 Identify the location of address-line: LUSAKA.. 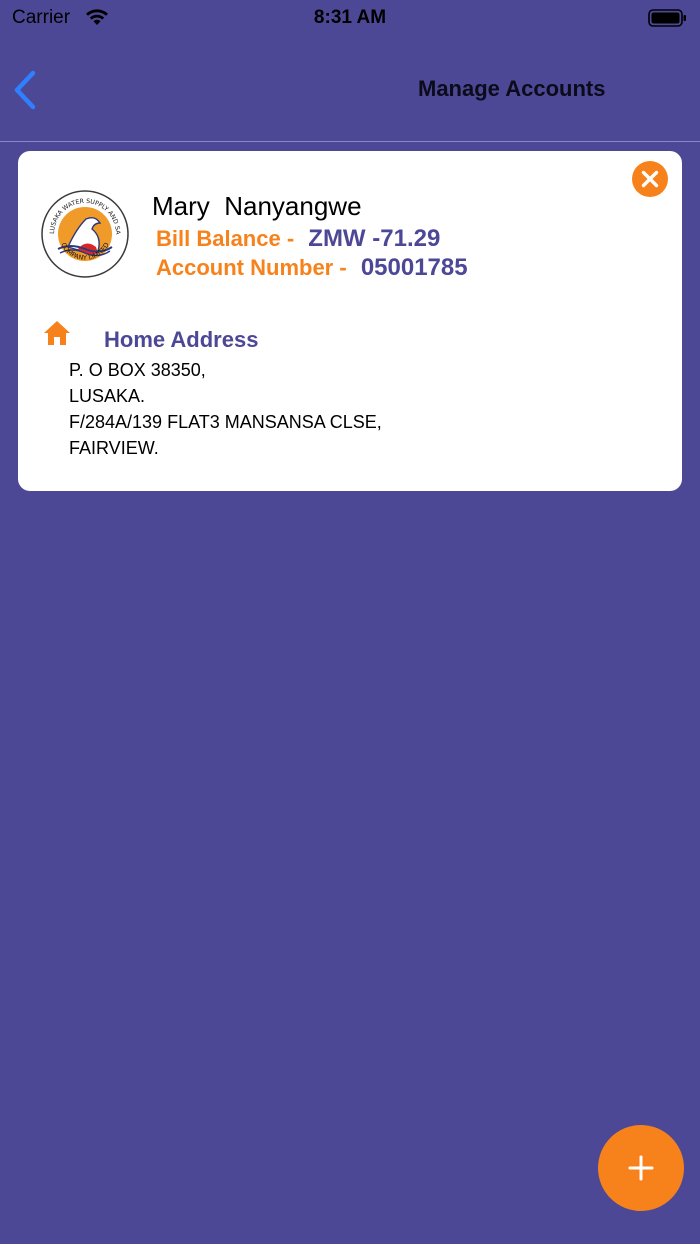
(107, 396).